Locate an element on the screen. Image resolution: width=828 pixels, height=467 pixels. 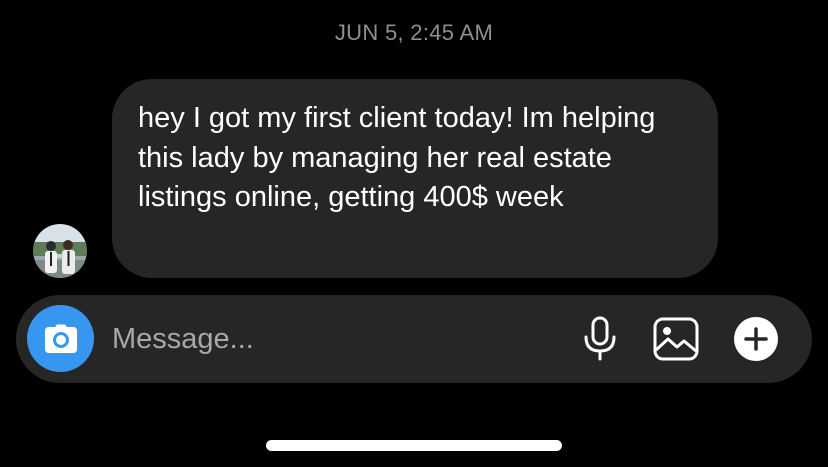
sender-avatar is located at coordinates (60, 251).